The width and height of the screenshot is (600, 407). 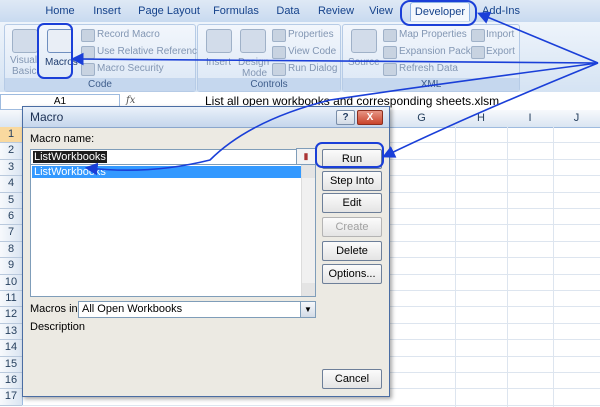 What do you see at coordinates (312, 51) in the screenshot?
I see `view-code-button: View Code` at bounding box center [312, 51].